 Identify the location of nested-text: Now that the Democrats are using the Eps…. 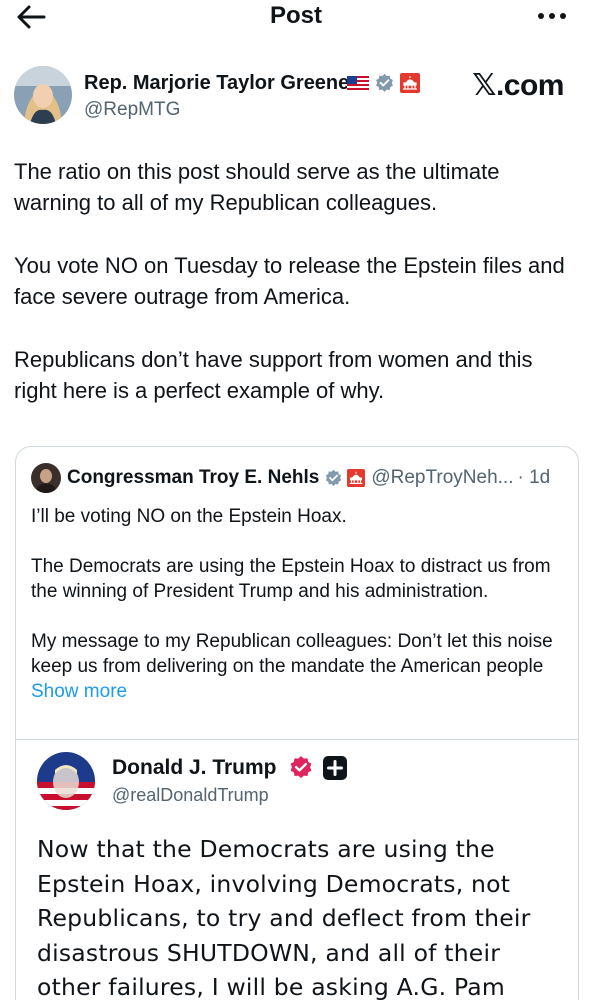
(284, 917).